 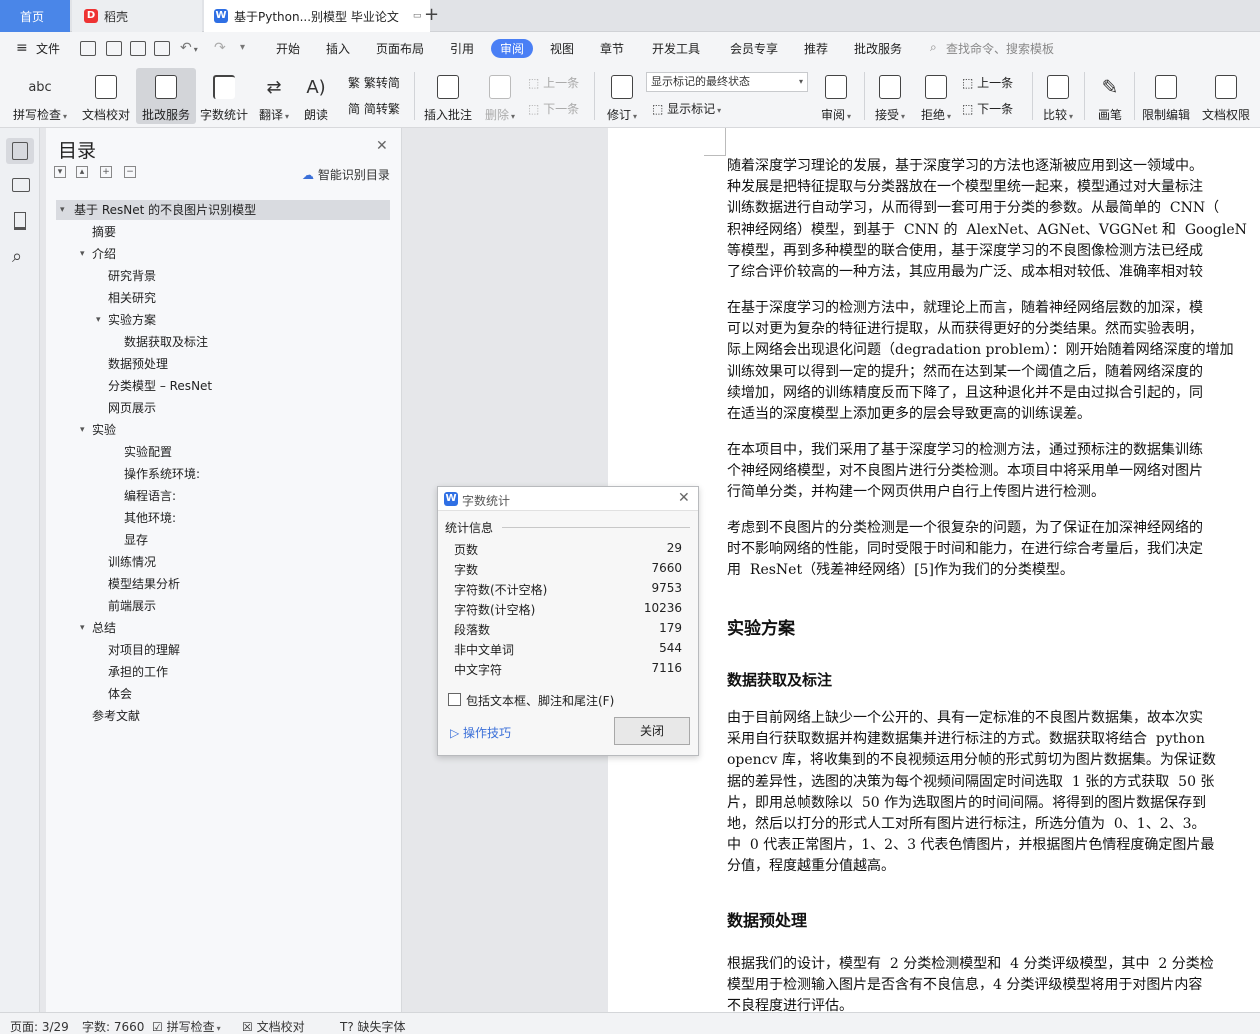 I want to click on simp-to-trad-button: 简 简转繁, so click(x=374, y=108).